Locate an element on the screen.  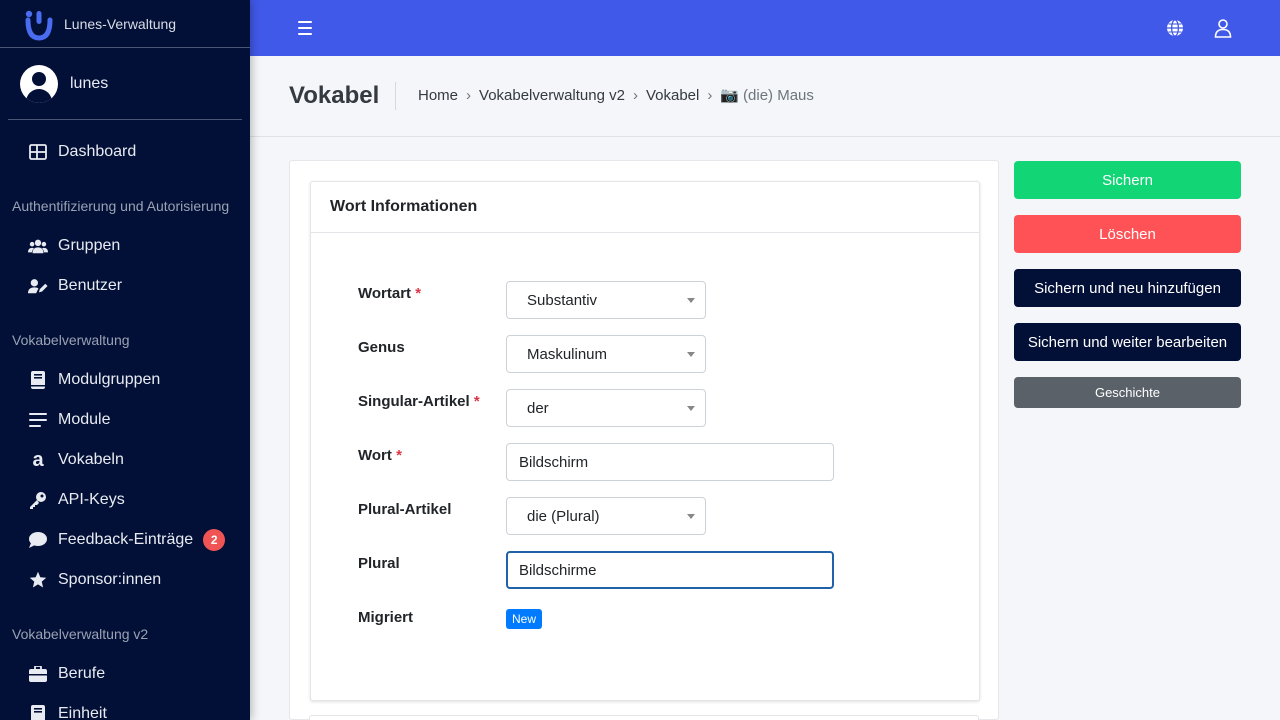
form-row-singular-artikel: Singular-Artikel * der is located at coordinates (532, 408).